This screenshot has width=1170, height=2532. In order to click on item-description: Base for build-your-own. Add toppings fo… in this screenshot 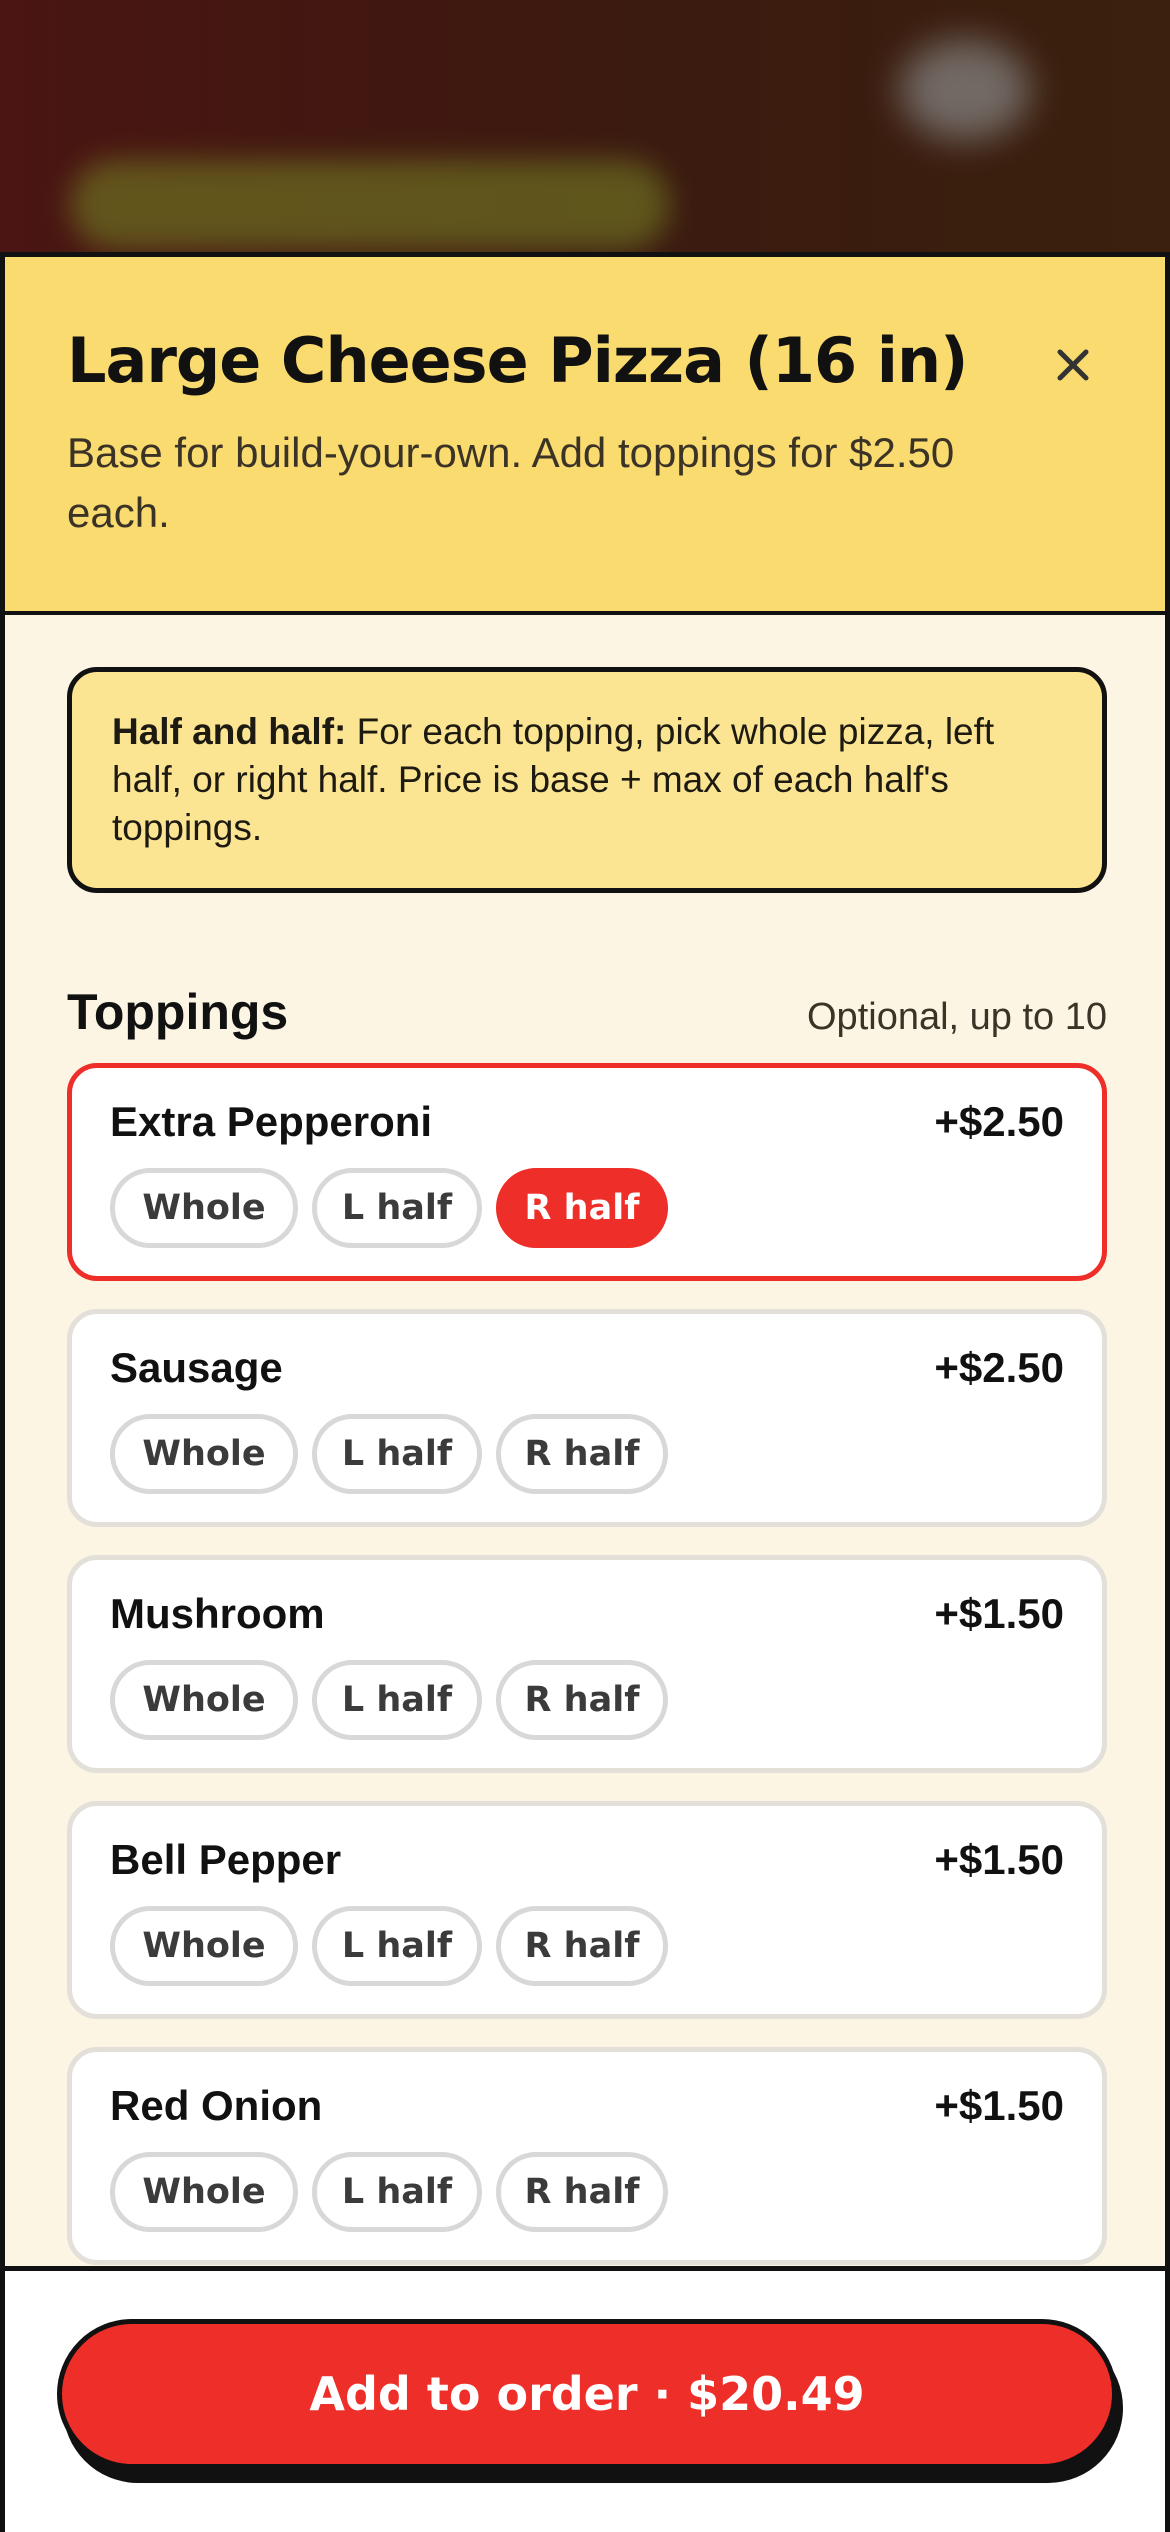, I will do `click(511, 483)`.